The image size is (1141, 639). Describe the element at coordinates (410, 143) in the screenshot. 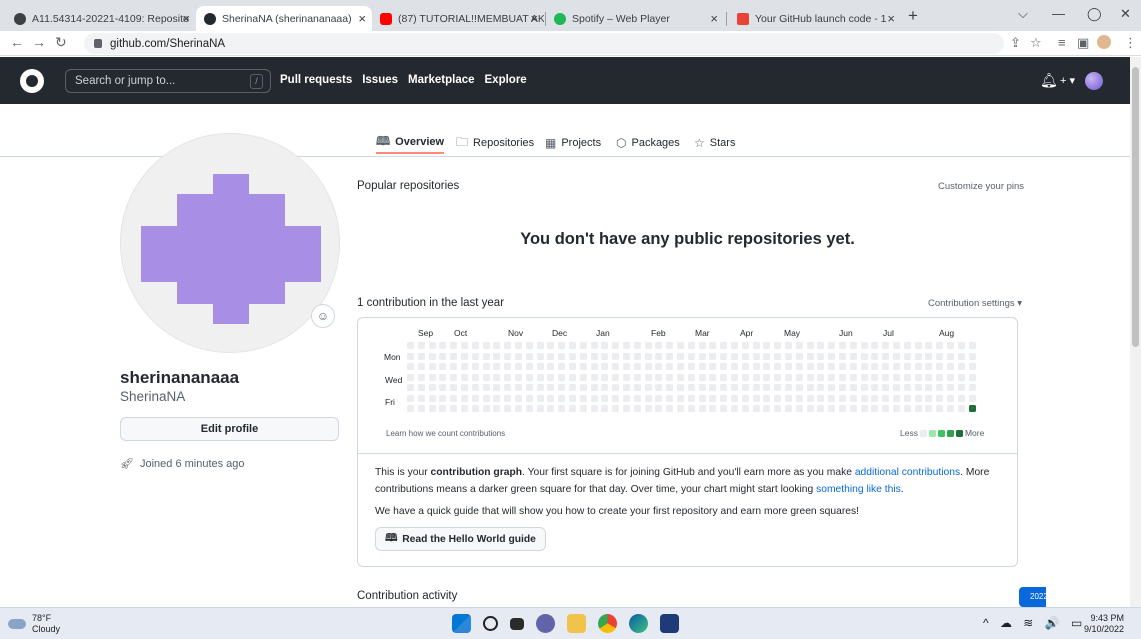

I see `tab-overview: 🕮 Overview` at that location.